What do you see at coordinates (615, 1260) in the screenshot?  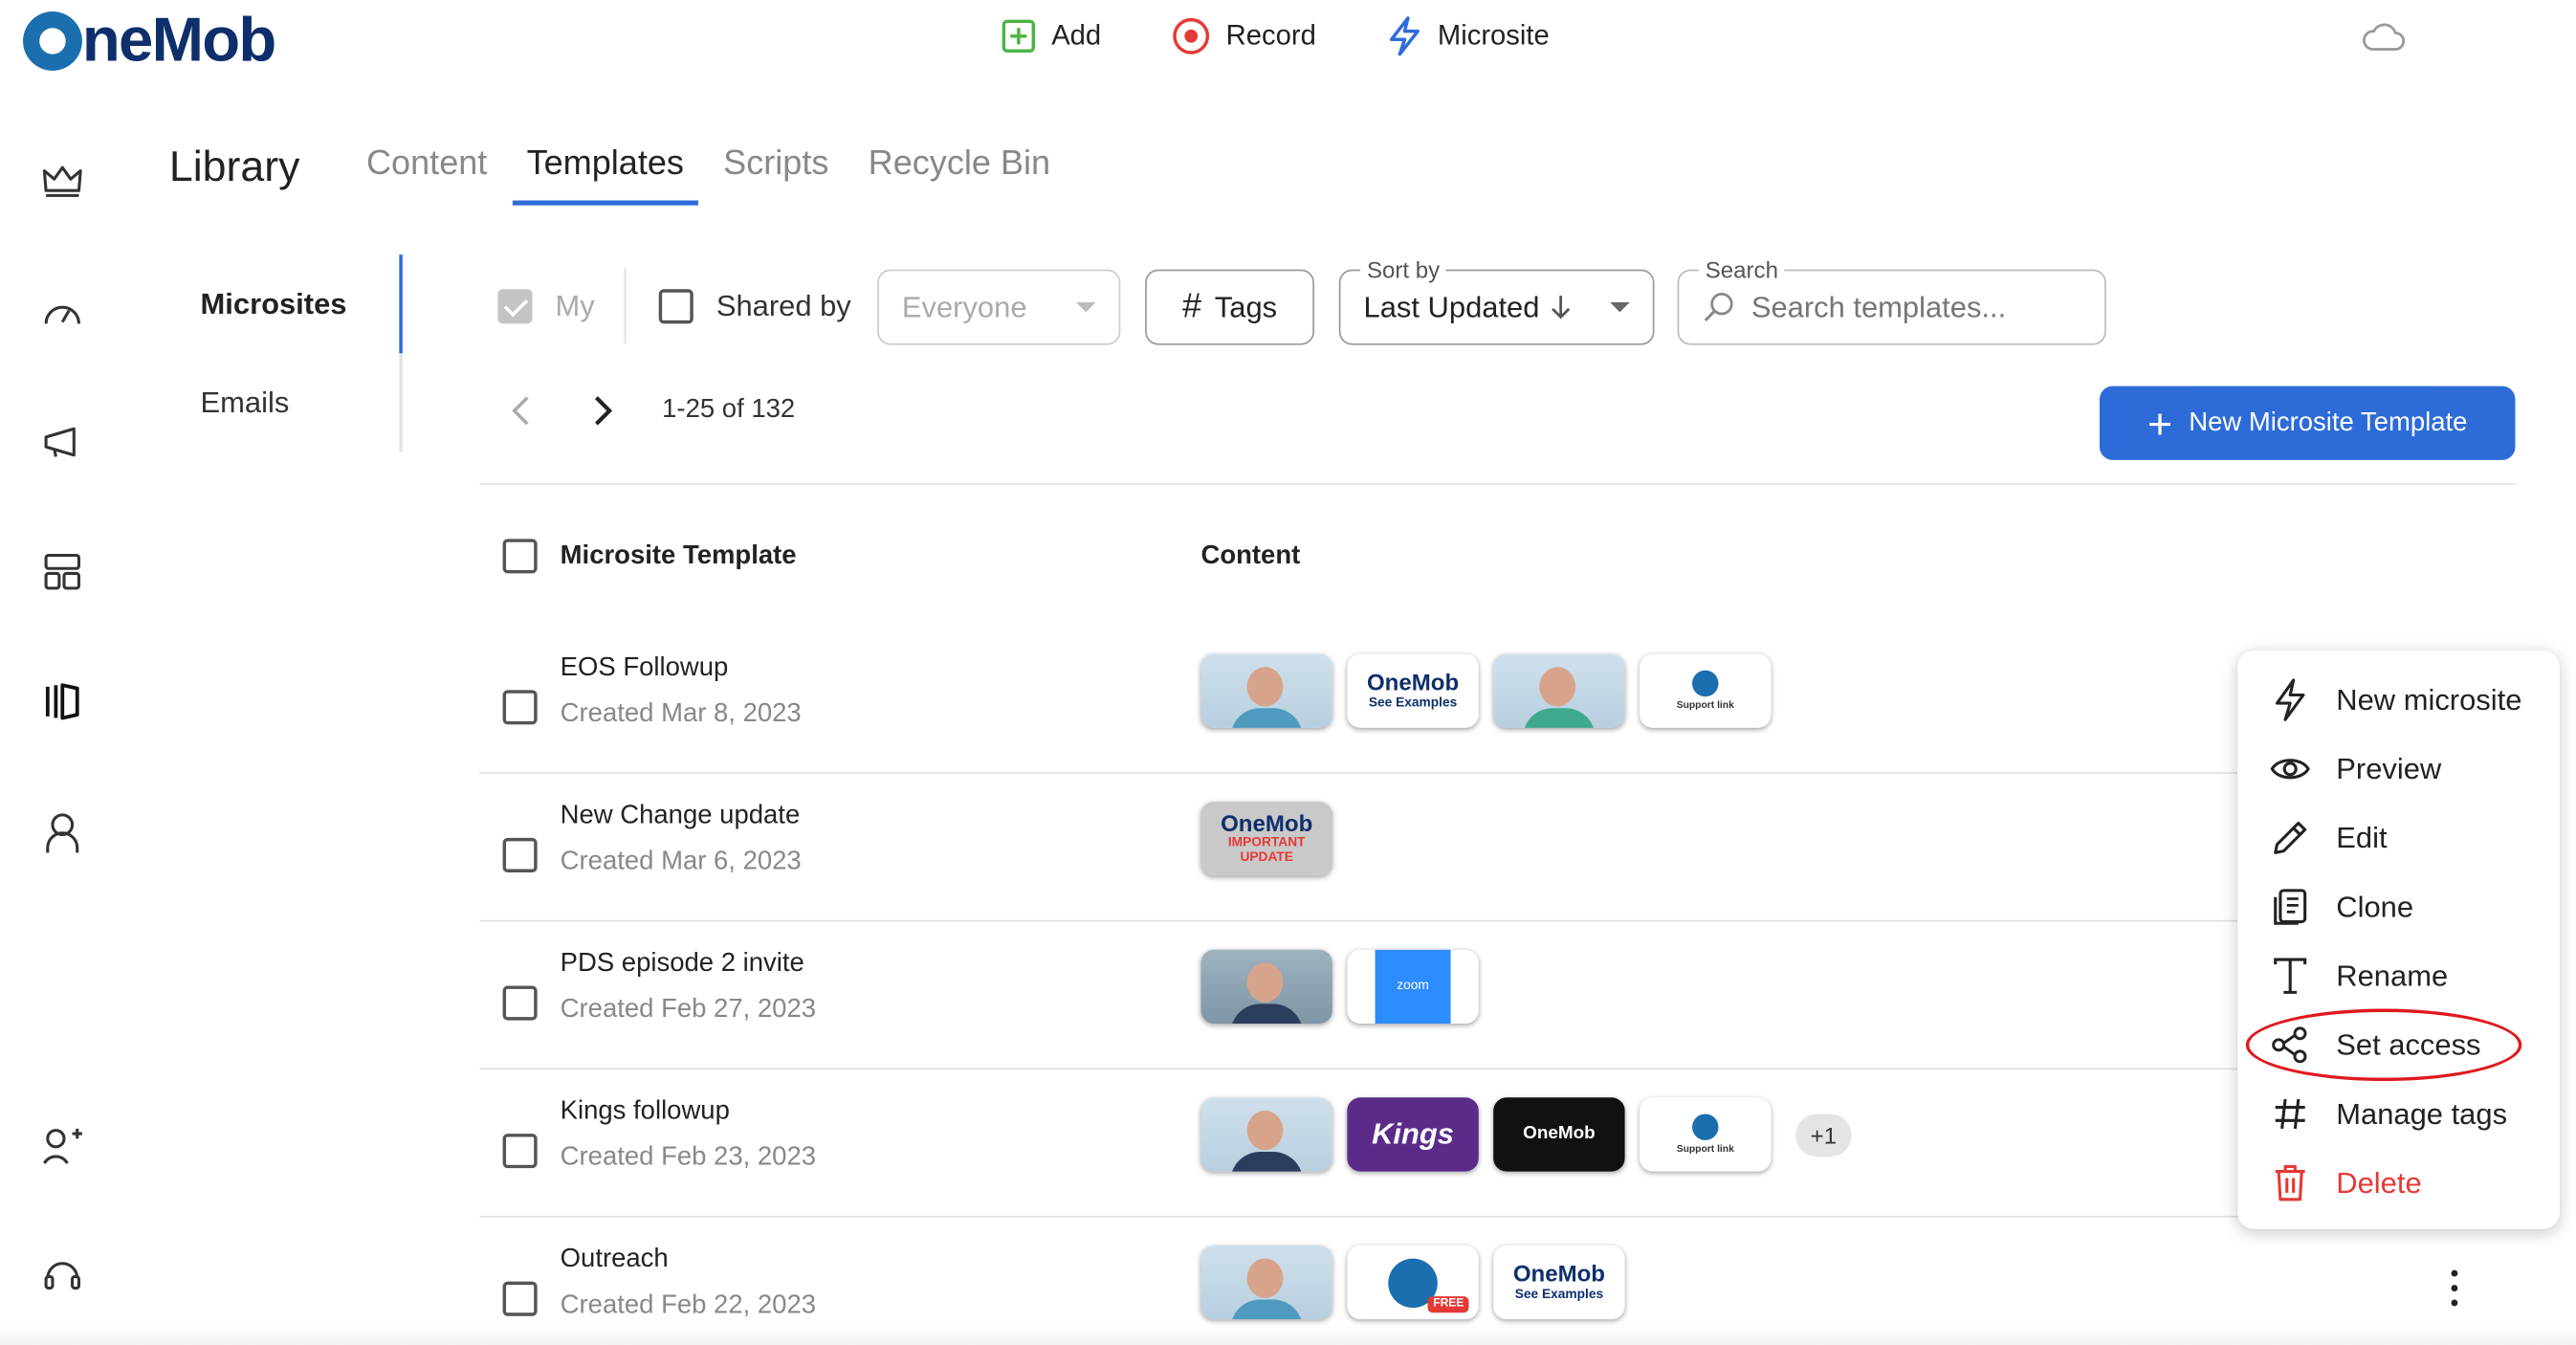 I see `row-title: Outreach` at bounding box center [615, 1260].